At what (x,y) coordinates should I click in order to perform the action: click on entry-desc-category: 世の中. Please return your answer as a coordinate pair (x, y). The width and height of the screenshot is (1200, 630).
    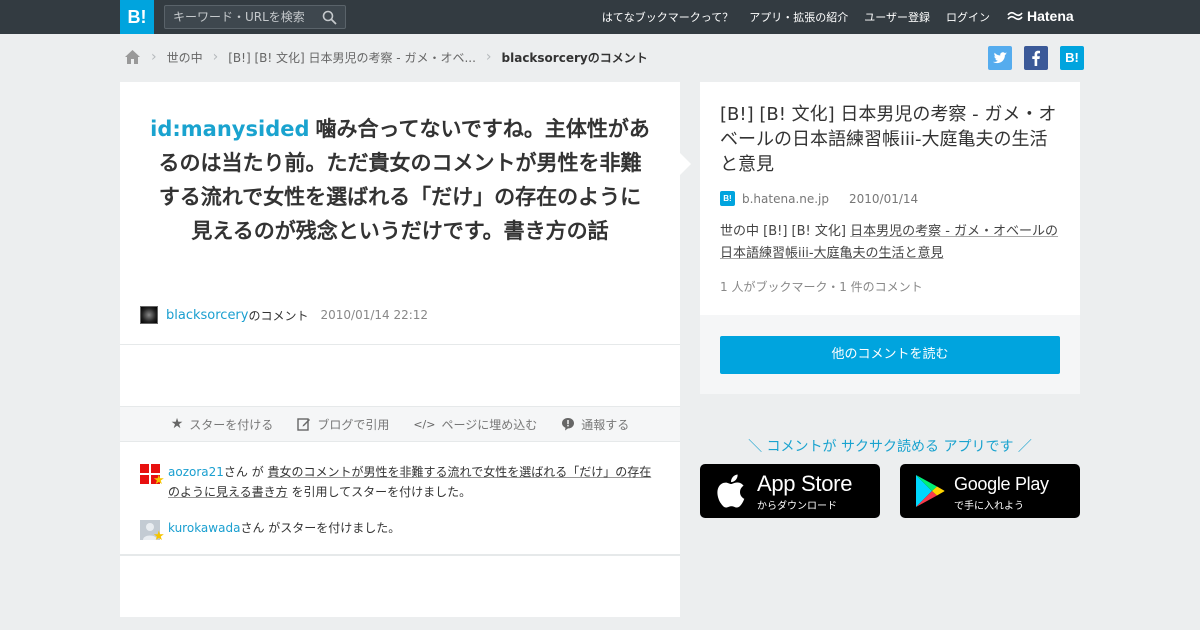
    Looking at the image, I should click on (740, 231).